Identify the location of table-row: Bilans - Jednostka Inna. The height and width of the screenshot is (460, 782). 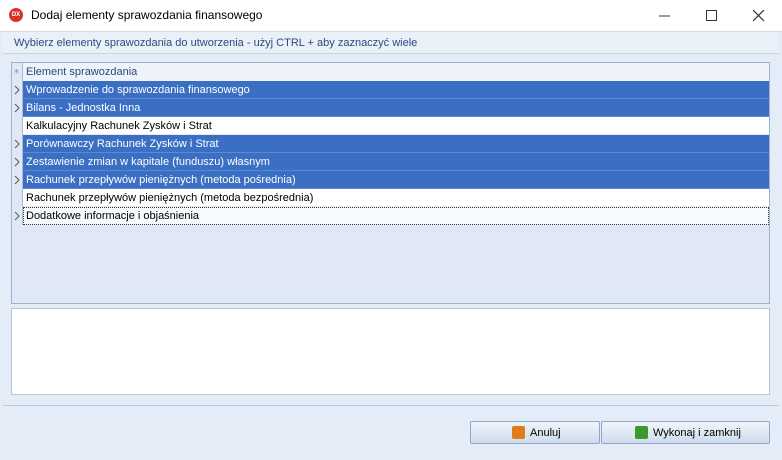
(390, 108).